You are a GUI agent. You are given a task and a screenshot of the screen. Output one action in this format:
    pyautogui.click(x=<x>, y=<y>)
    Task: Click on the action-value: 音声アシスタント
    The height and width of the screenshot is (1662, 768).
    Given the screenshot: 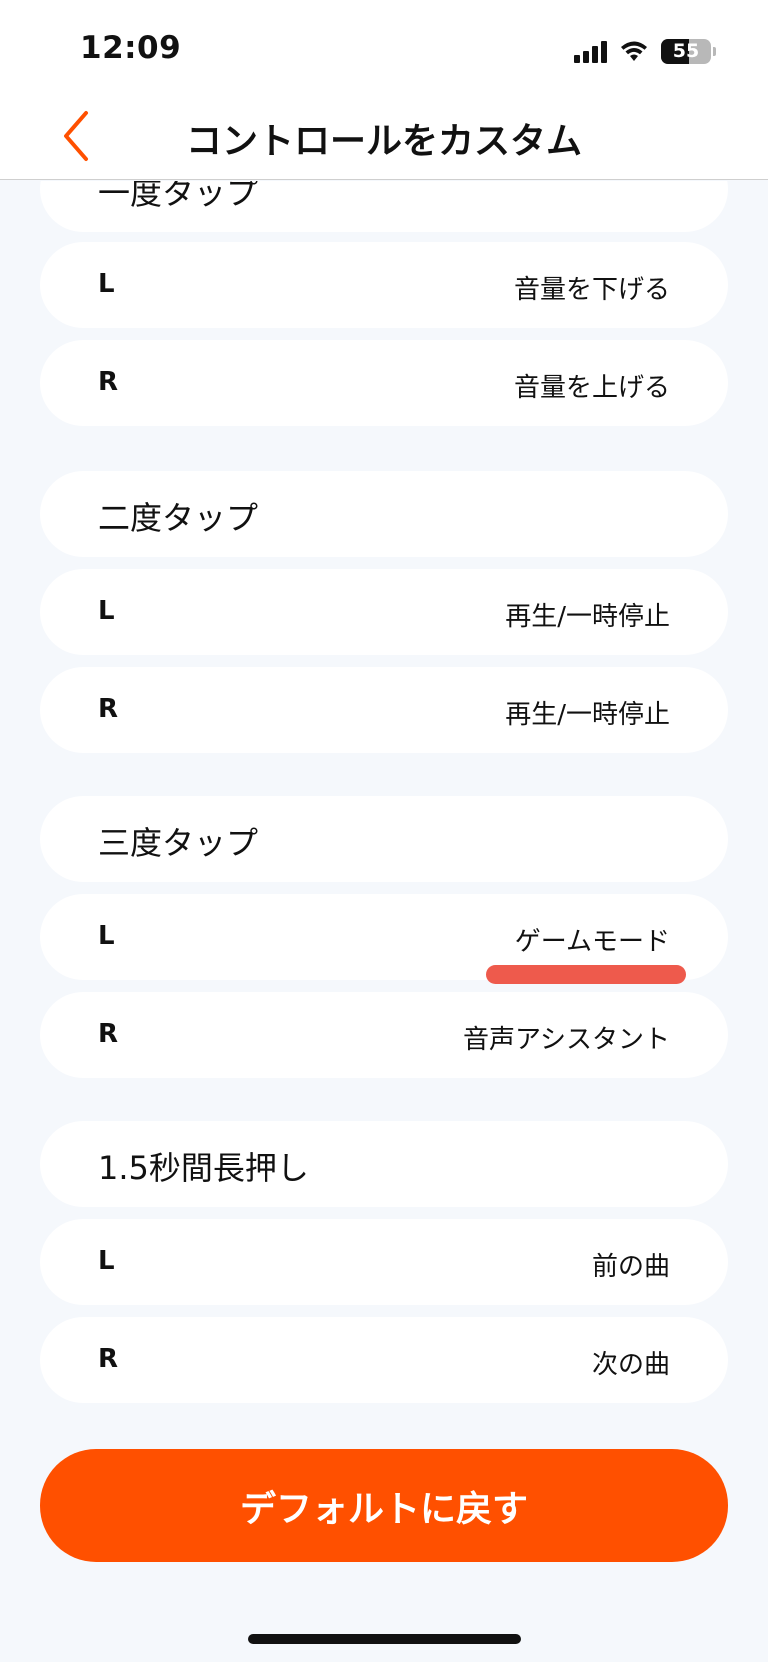 What is the action you would take?
    pyautogui.click(x=566, y=1040)
    